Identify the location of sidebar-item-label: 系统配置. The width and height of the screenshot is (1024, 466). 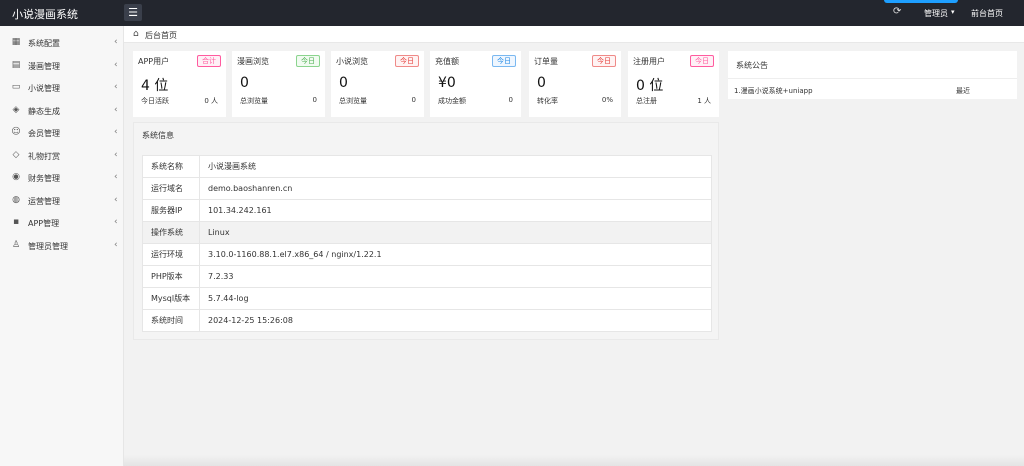
(44, 43).